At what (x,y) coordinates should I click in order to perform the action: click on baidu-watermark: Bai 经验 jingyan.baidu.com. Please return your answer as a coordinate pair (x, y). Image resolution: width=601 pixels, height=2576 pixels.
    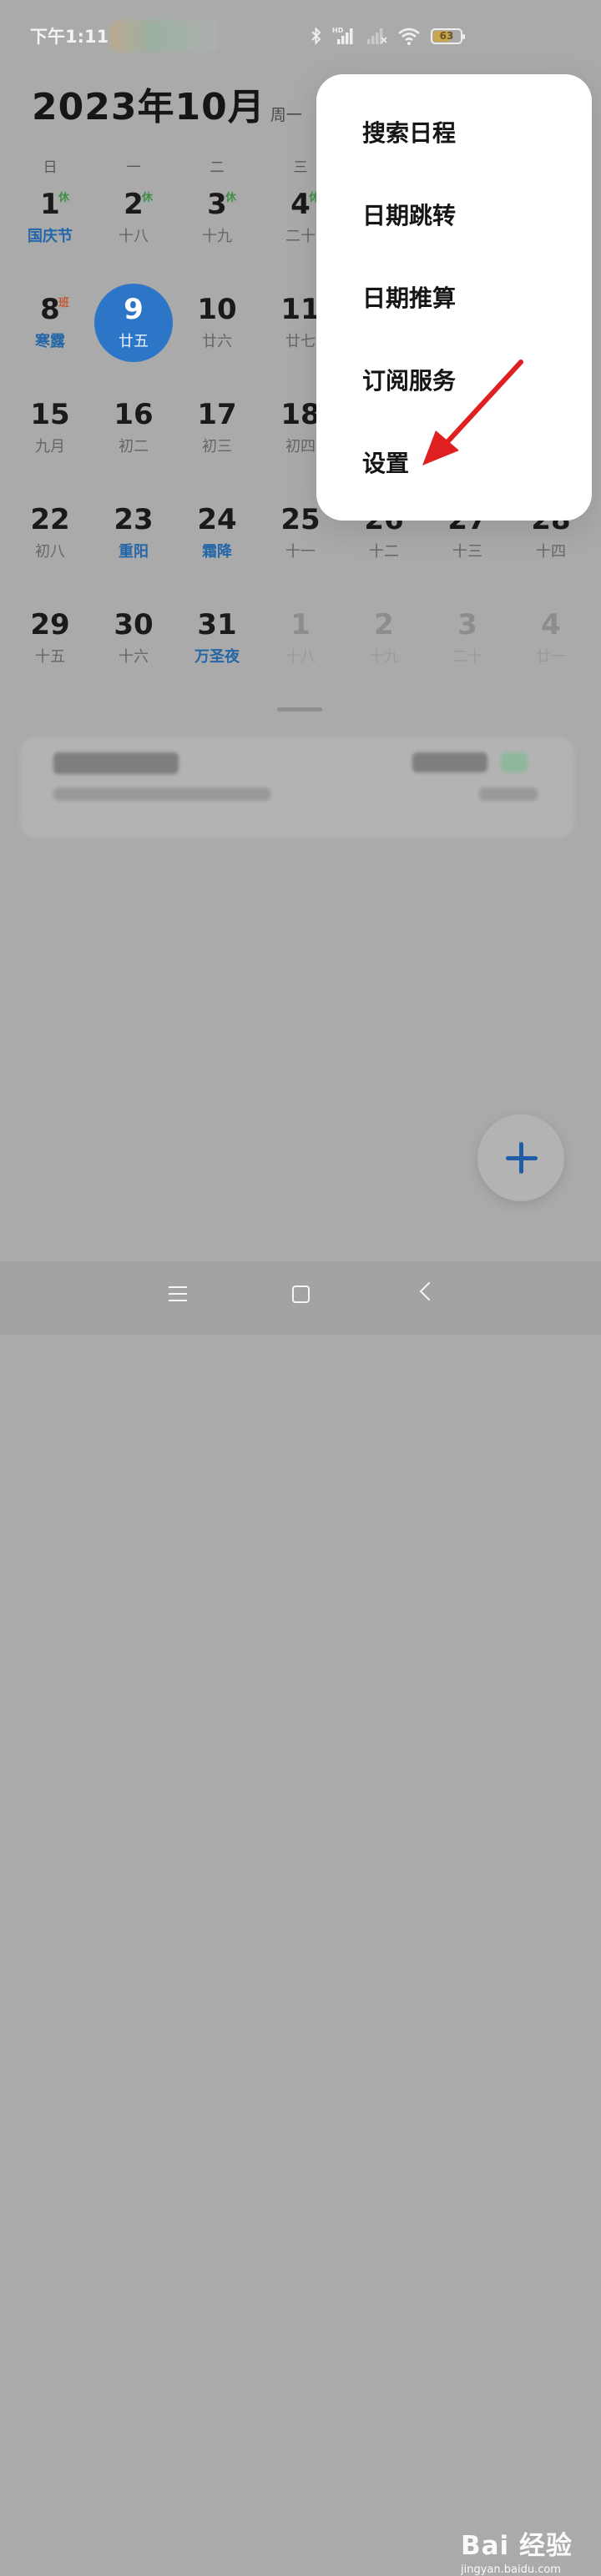
    Looking at the image, I should click on (517, 2550).